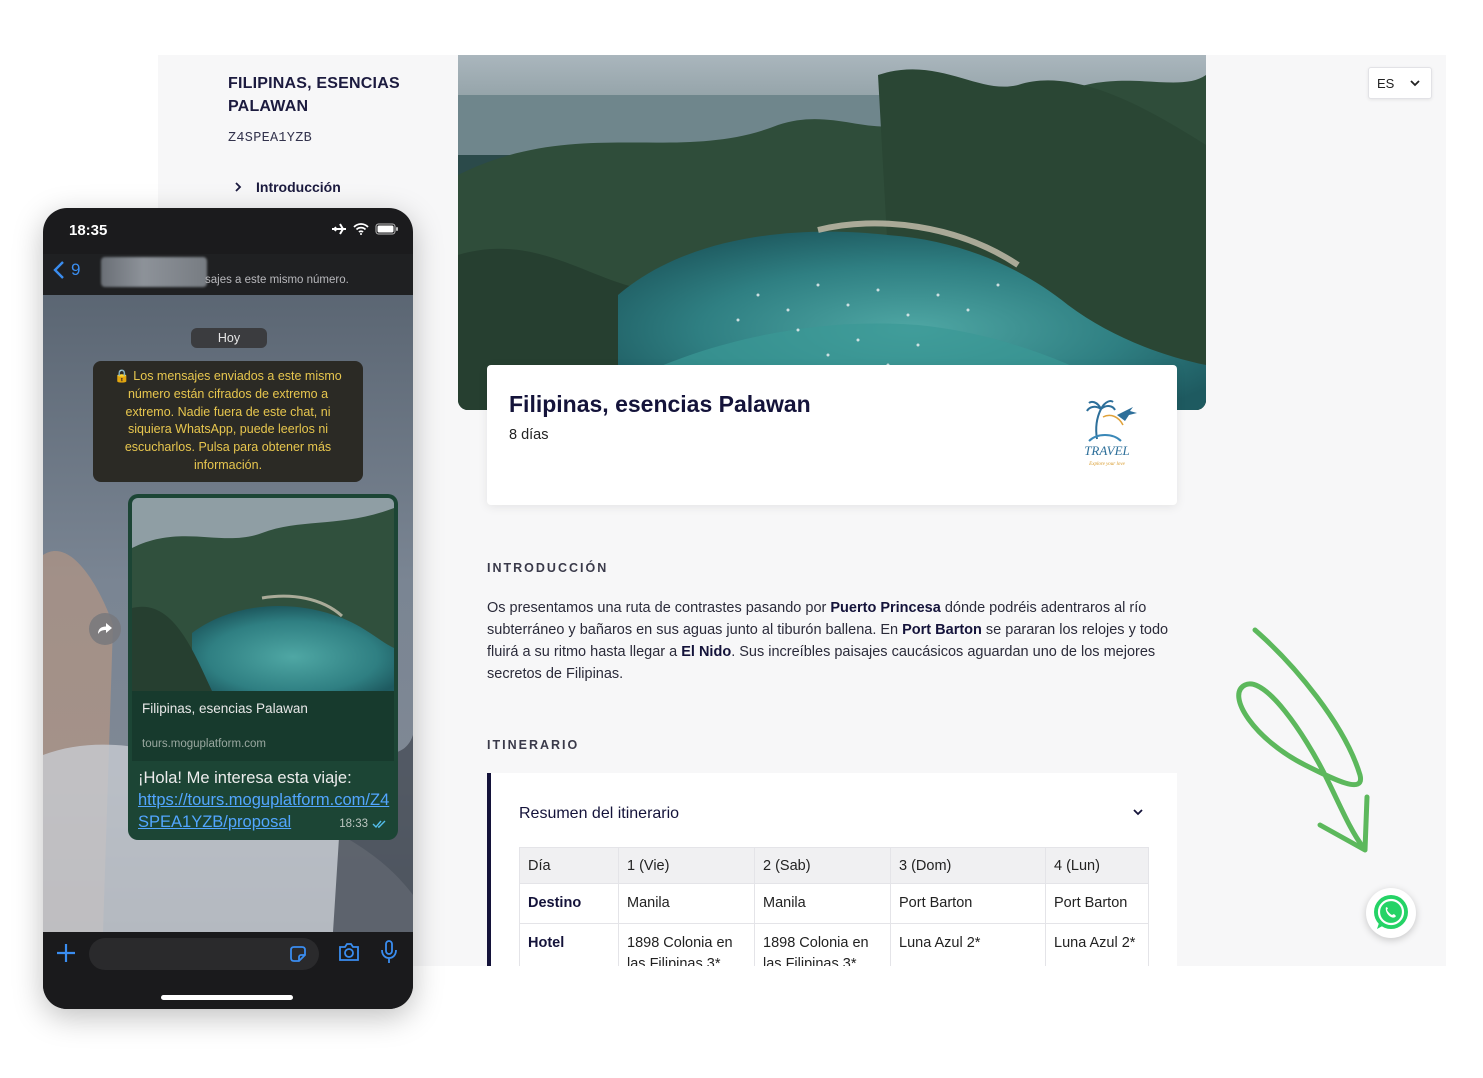 This screenshot has height=1078, width=1483. Describe the element at coordinates (389, 952) in the screenshot. I see `microphone-icon` at that location.